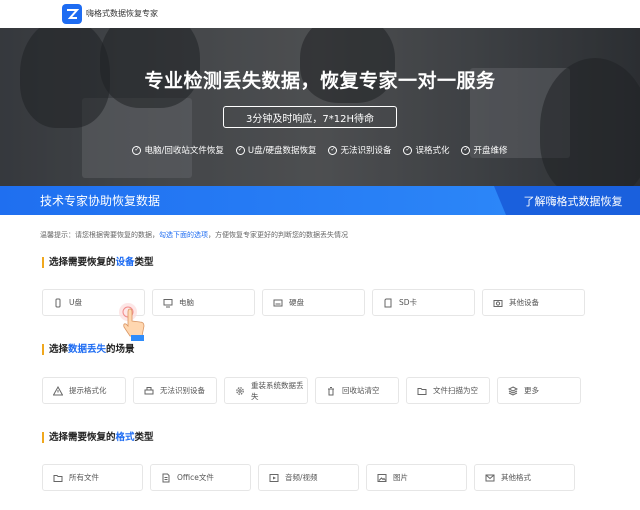 The image size is (640, 510). Describe the element at coordinates (133, 321) in the screenshot. I see `pointer-hand-icon` at that location.